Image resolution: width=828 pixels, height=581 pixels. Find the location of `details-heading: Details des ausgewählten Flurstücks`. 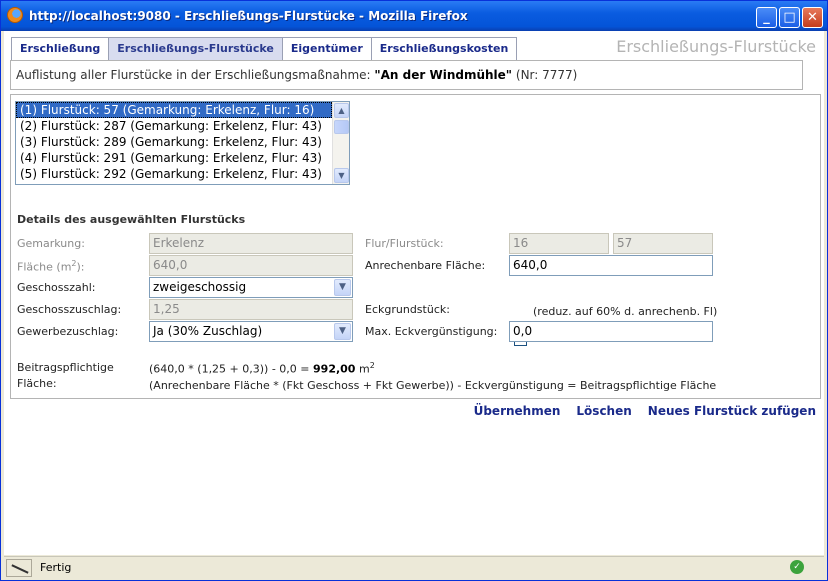

details-heading: Details des ausgewählten Flurstücks is located at coordinates (131, 219).